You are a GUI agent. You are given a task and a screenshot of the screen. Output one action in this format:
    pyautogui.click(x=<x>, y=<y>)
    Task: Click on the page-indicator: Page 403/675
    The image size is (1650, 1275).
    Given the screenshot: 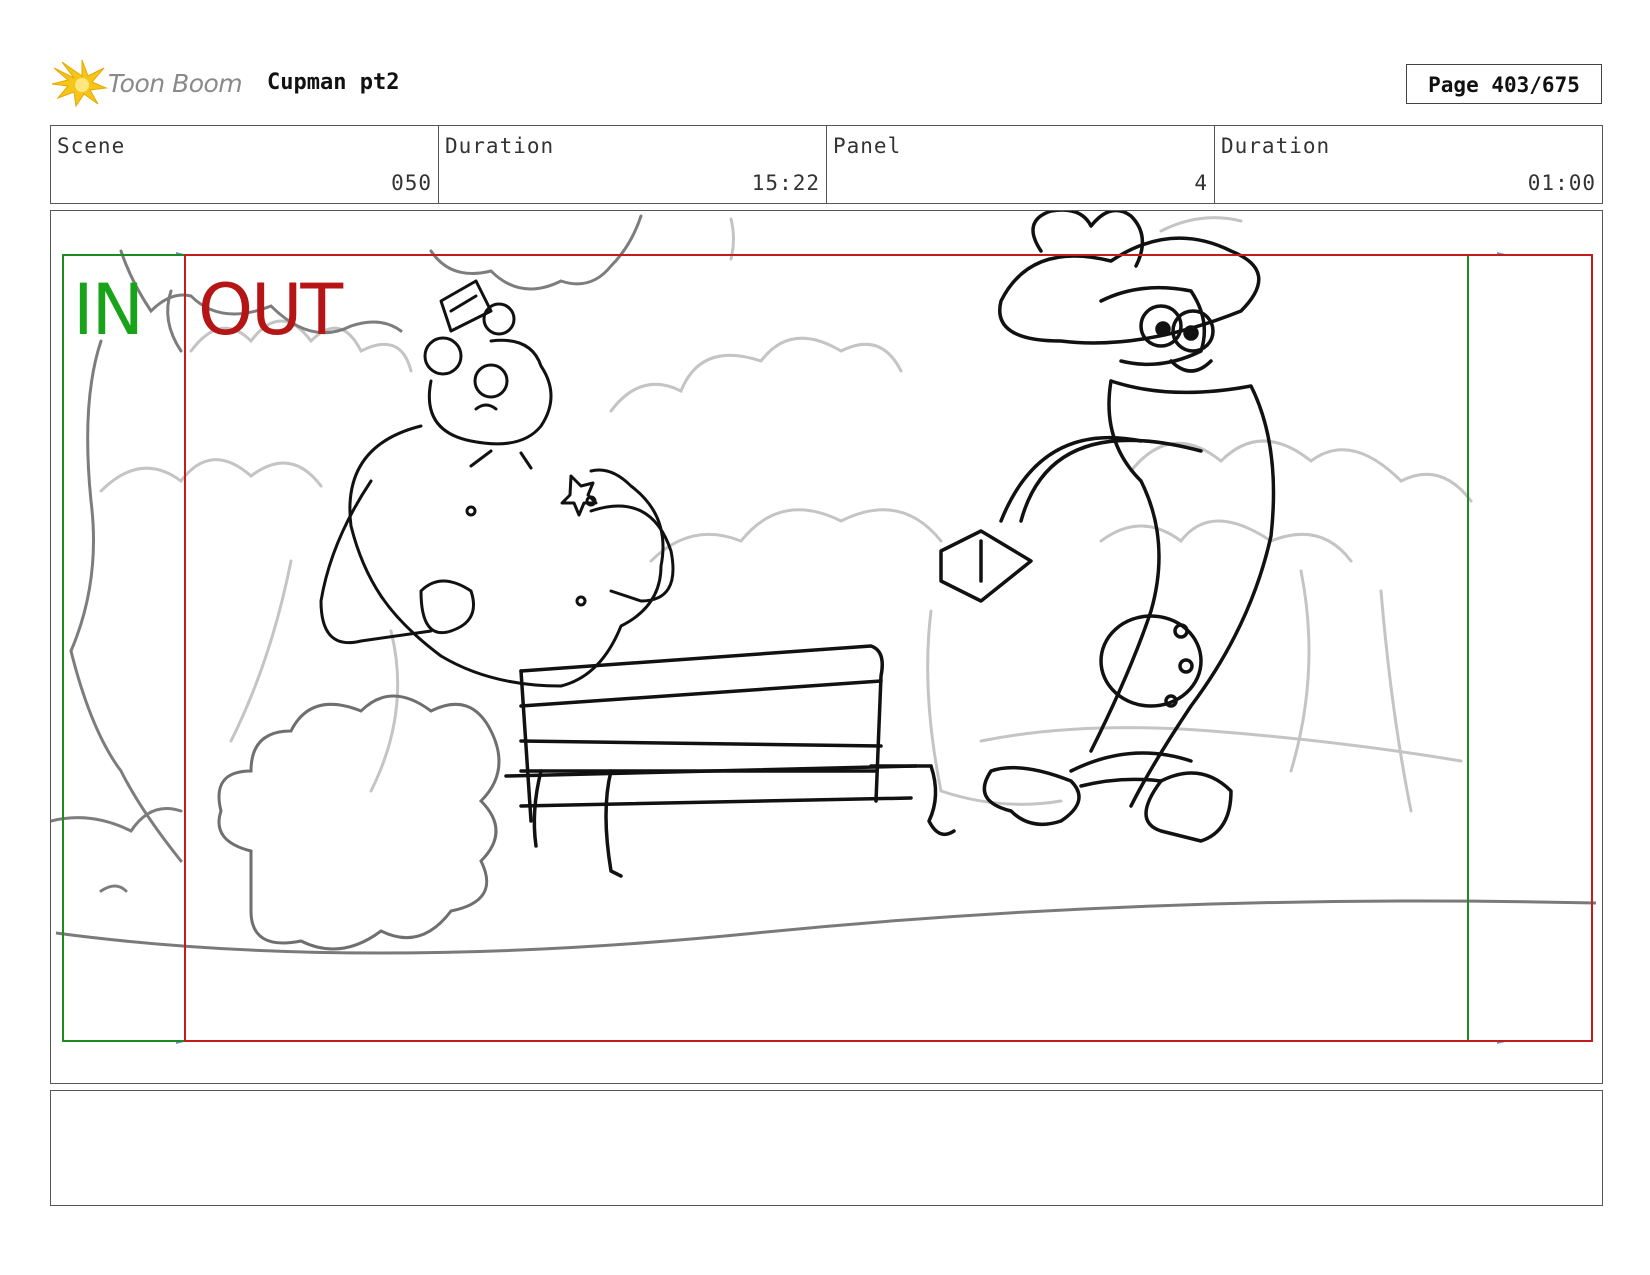 What is the action you would take?
    pyautogui.click(x=1504, y=84)
    